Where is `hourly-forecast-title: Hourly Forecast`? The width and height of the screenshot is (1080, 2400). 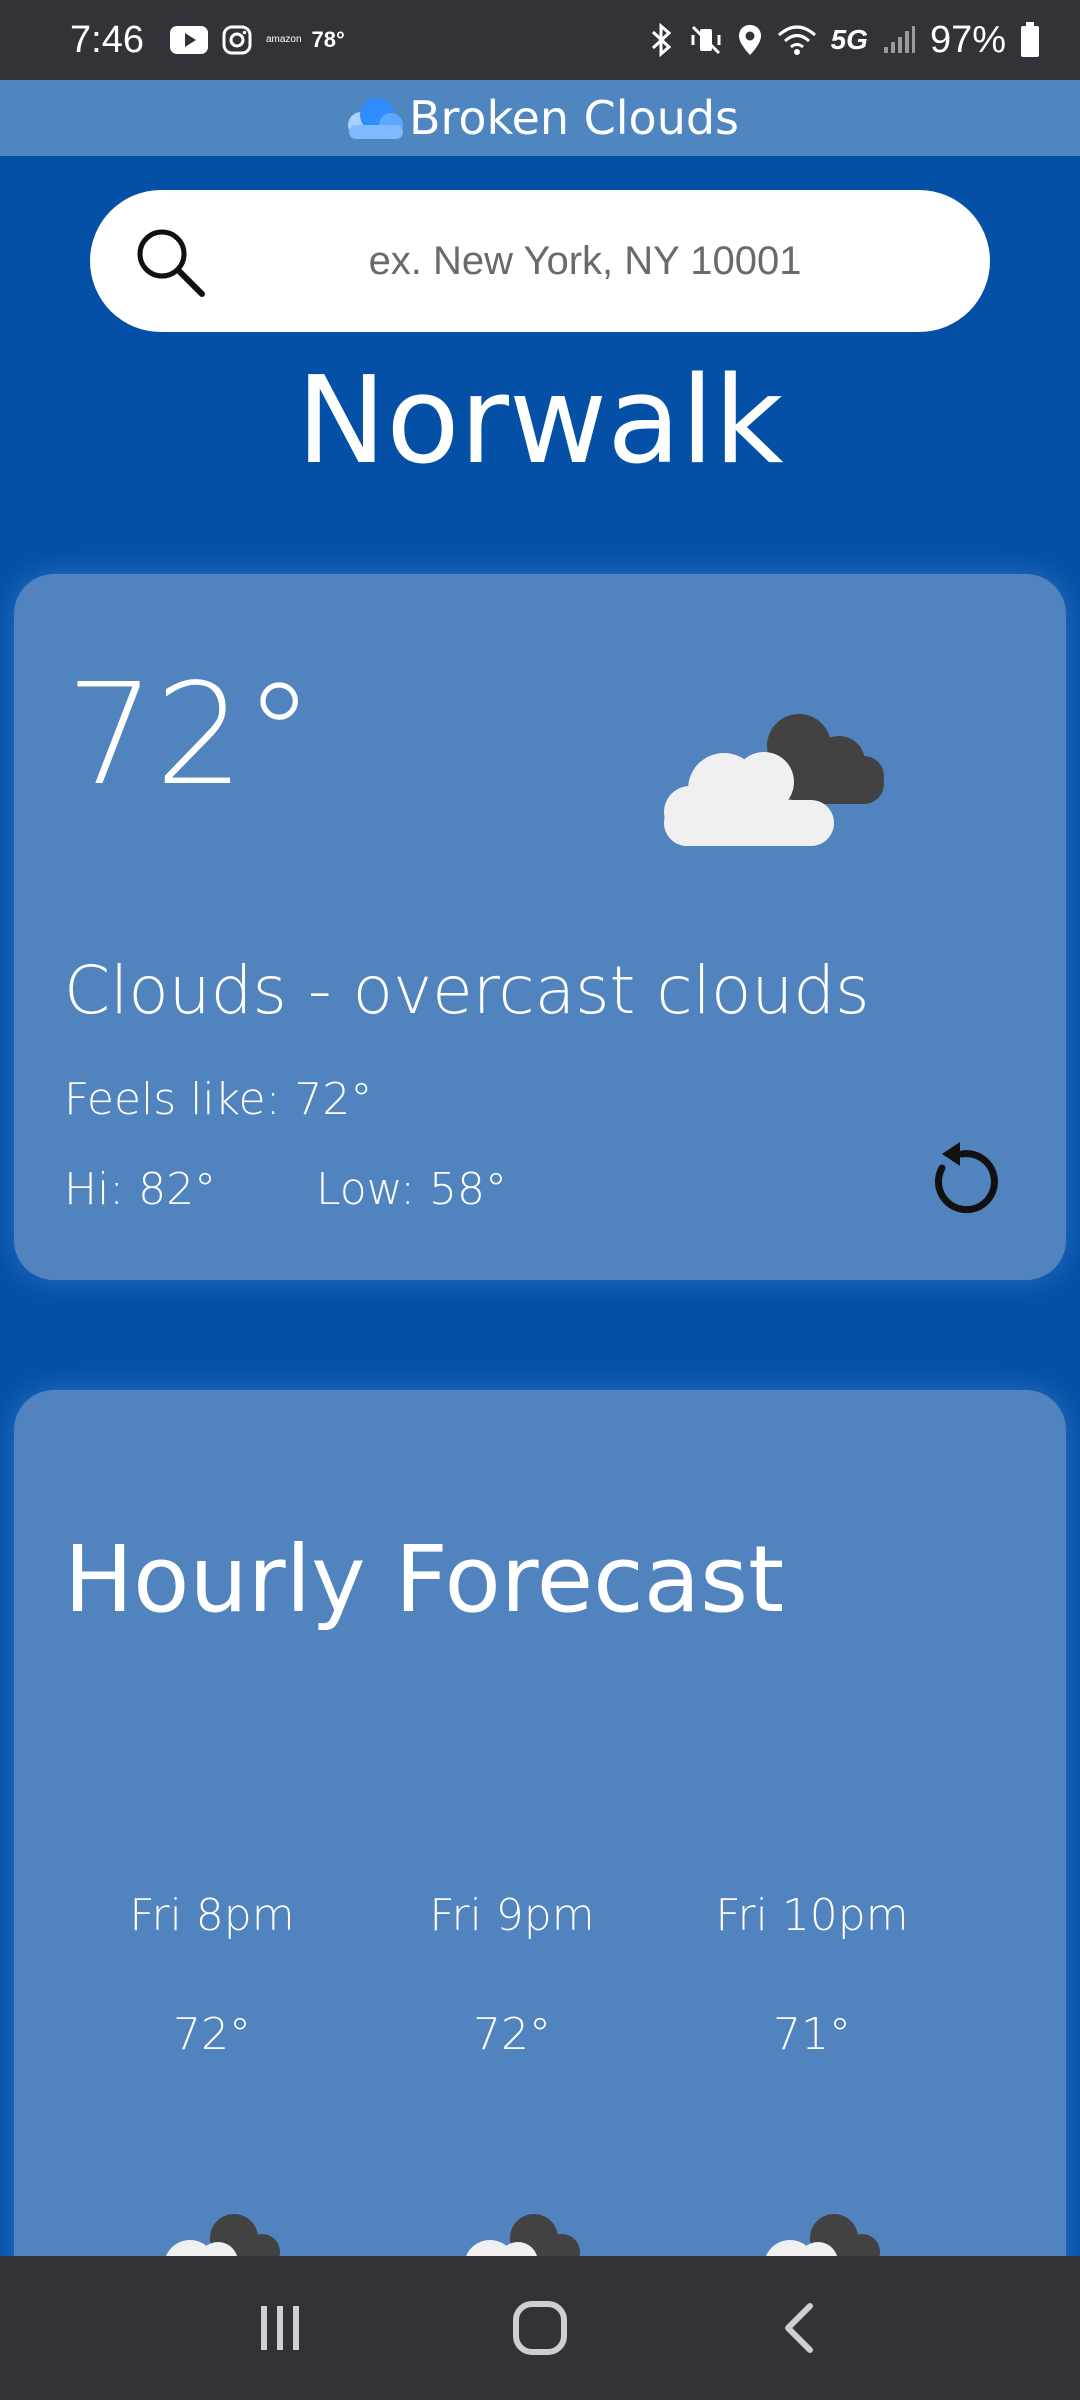 hourly-forecast-title: Hourly Forecast is located at coordinates (424, 1579).